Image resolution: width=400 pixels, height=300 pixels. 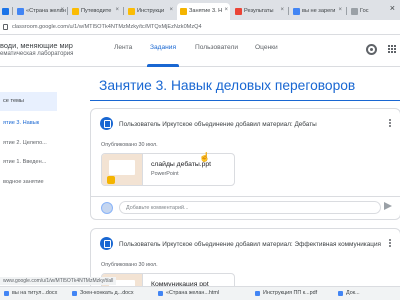 I want to click on docs-favicon-icon, so click(x=20, y=11).